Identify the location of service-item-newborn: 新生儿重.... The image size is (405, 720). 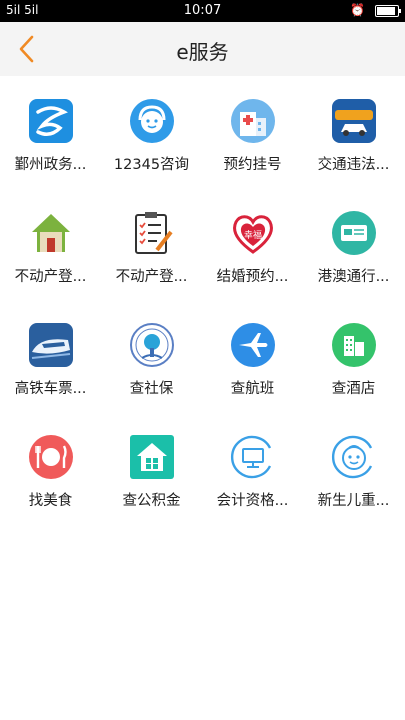
(353, 468).